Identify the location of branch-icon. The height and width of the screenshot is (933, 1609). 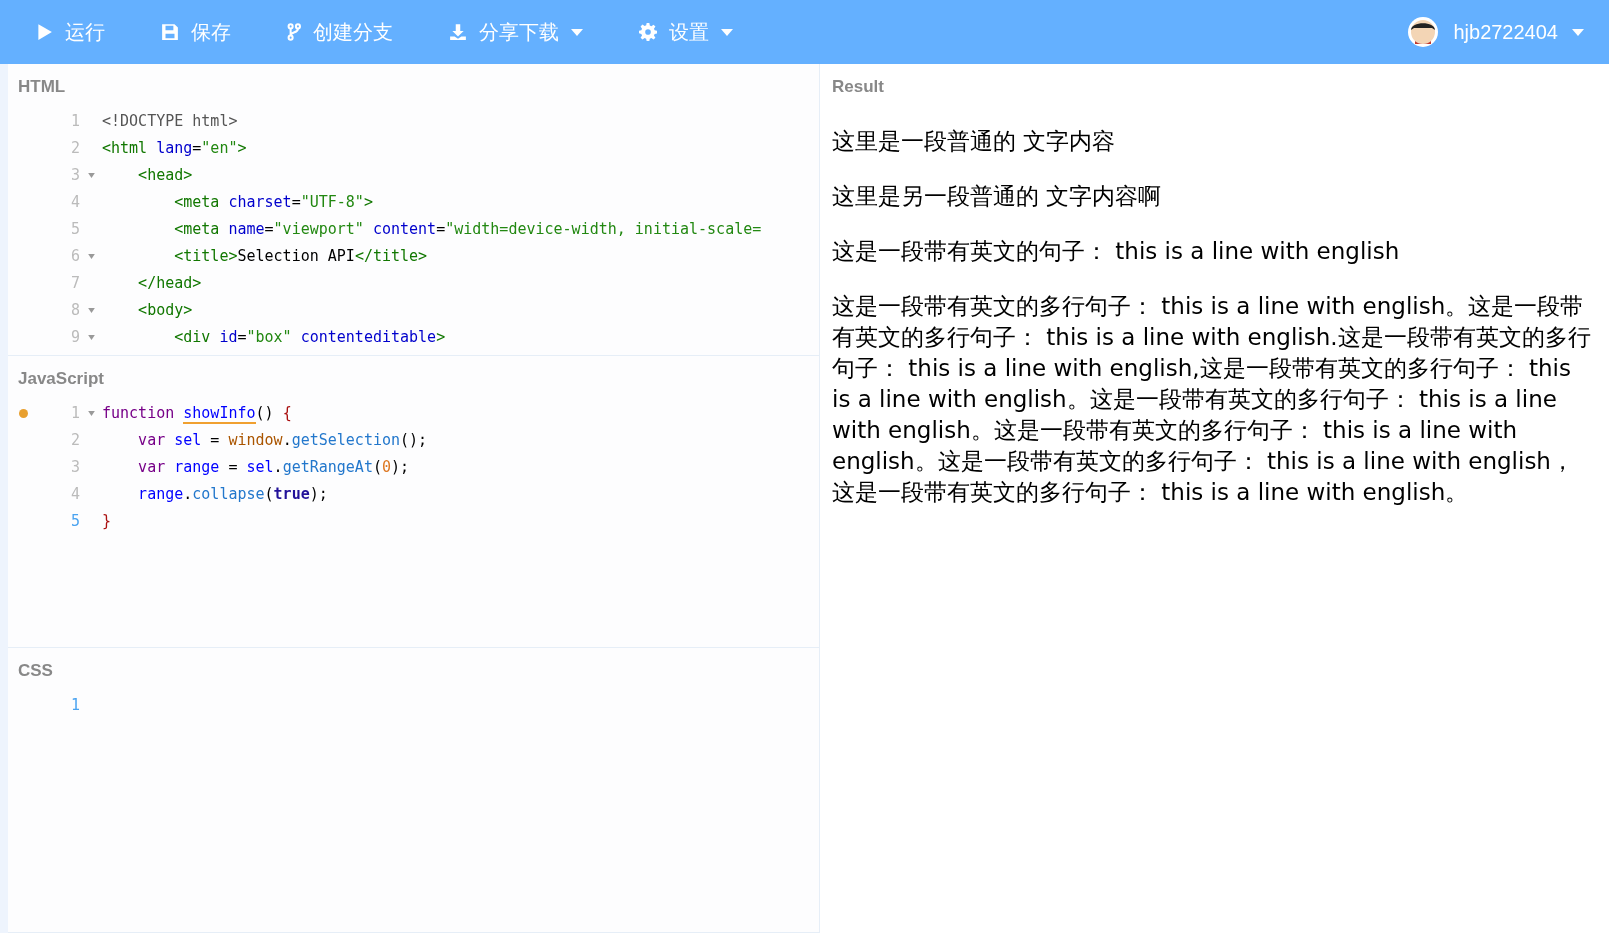
(294, 32).